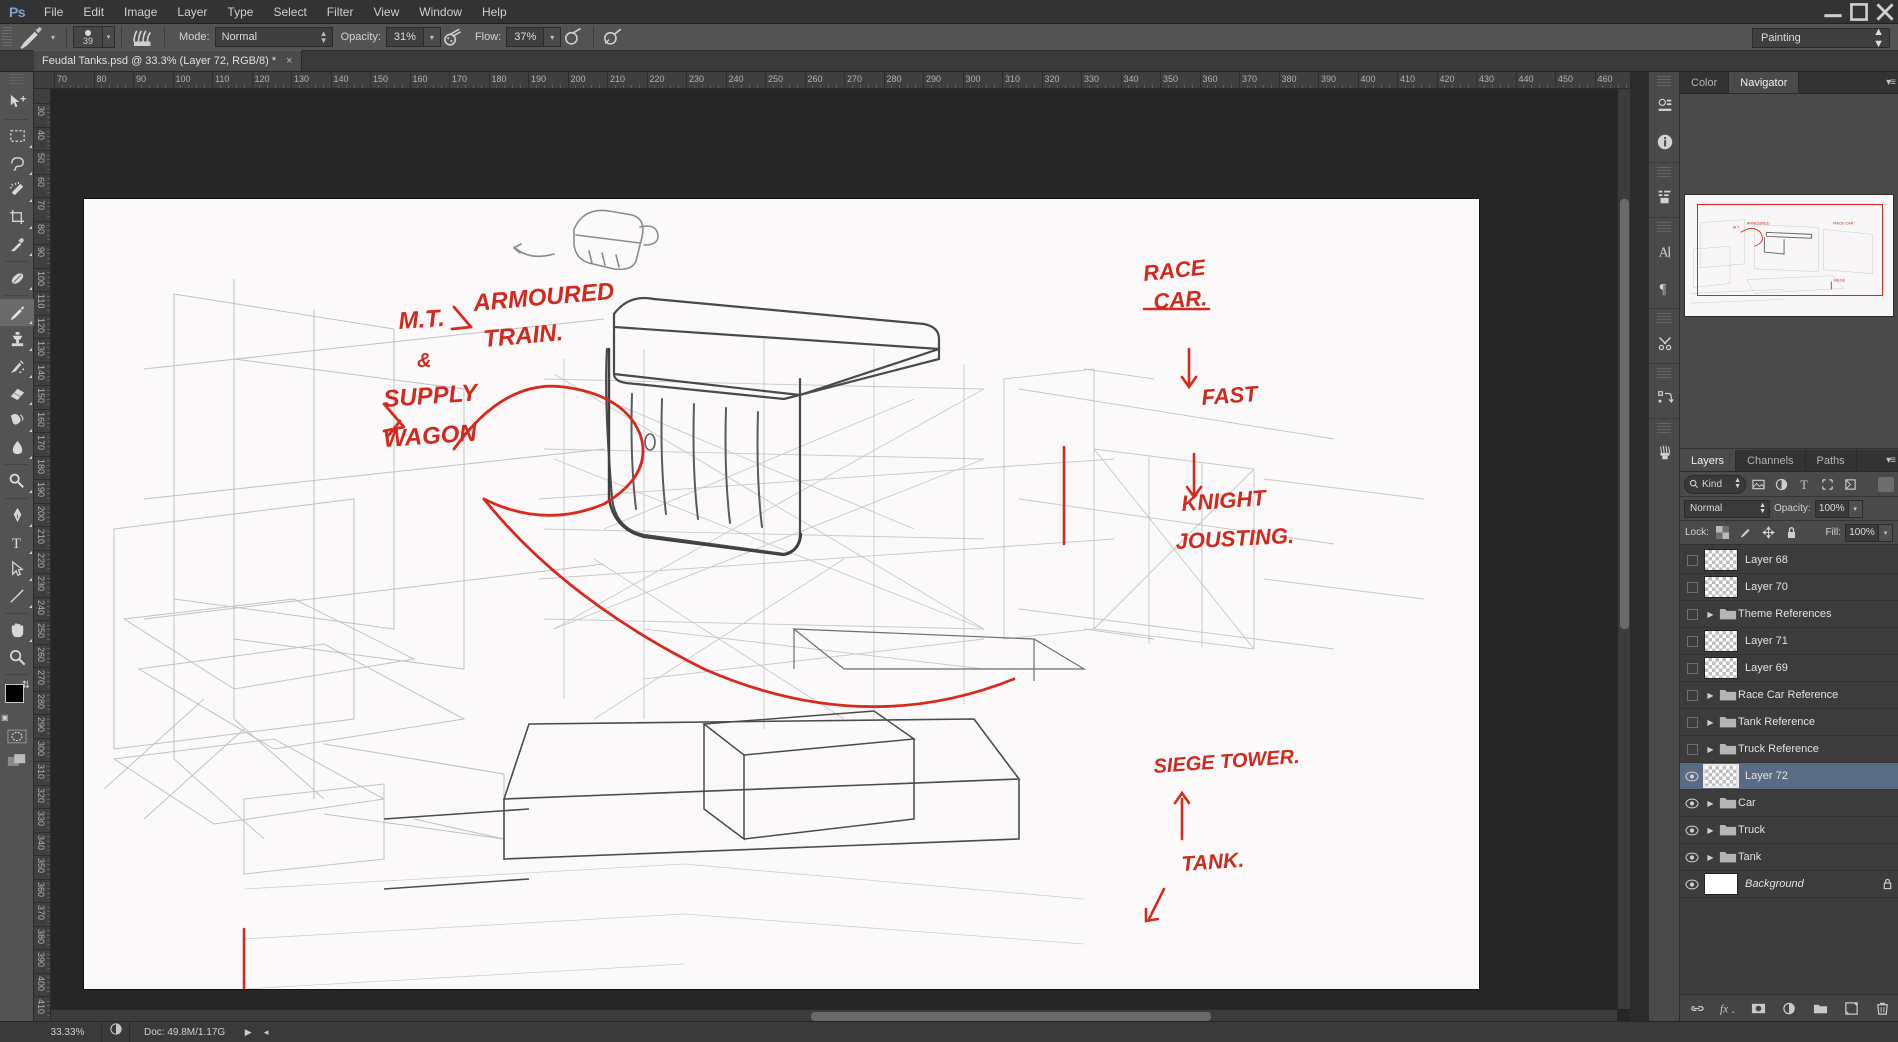  What do you see at coordinates (88, 37) in the screenshot?
I see `brush-preview: 39` at bounding box center [88, 37].